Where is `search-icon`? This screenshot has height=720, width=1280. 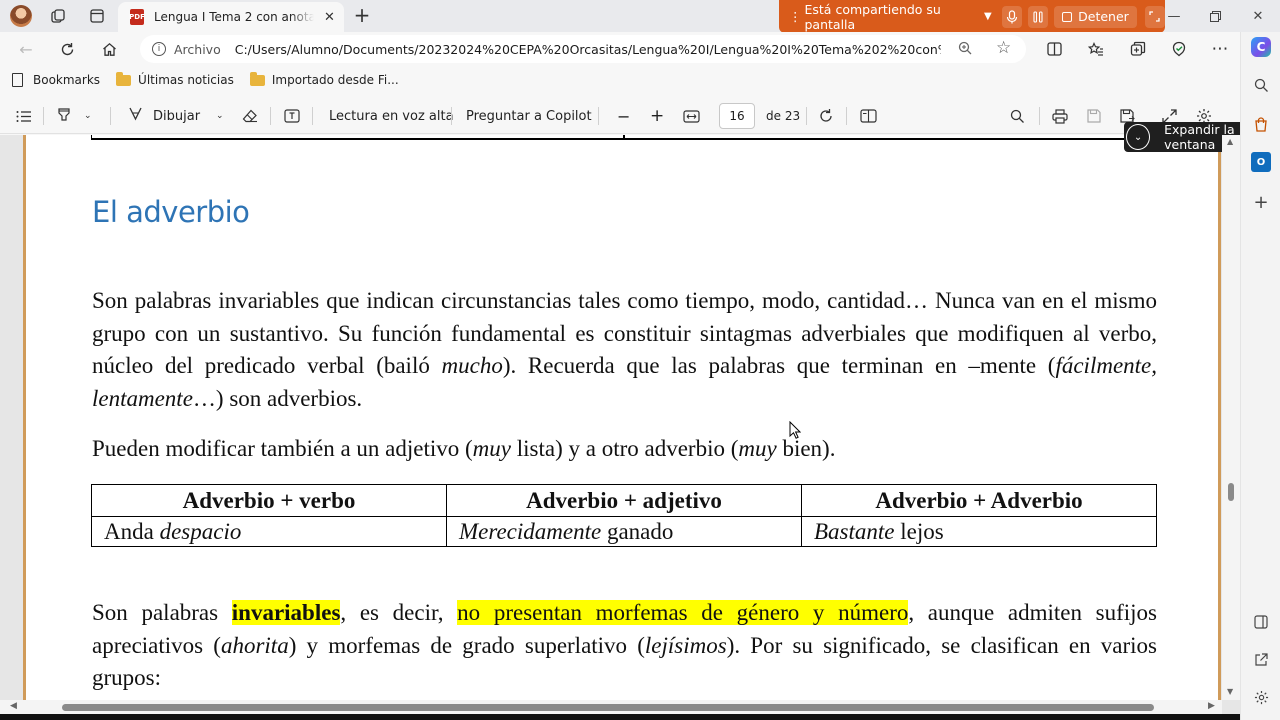
search-icon is located at coordinates (1017, 116).